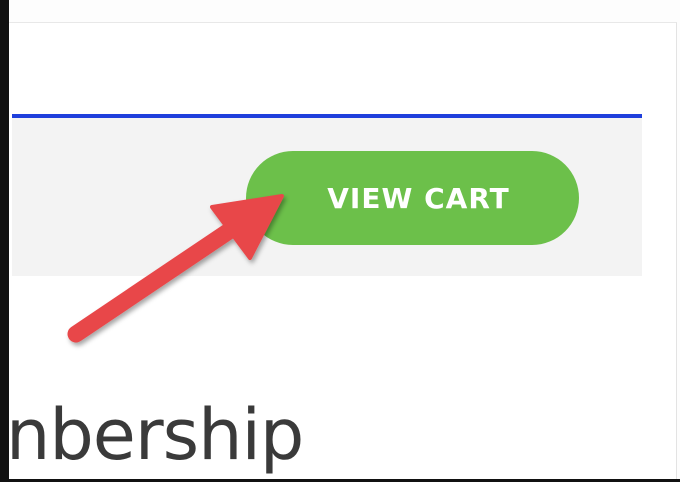 The image size is (680, 482). What do you see at coordinates (155, 435) in the screenshot?
I see `page-heading-fragment: nbership` at bounding box center [155, 435].